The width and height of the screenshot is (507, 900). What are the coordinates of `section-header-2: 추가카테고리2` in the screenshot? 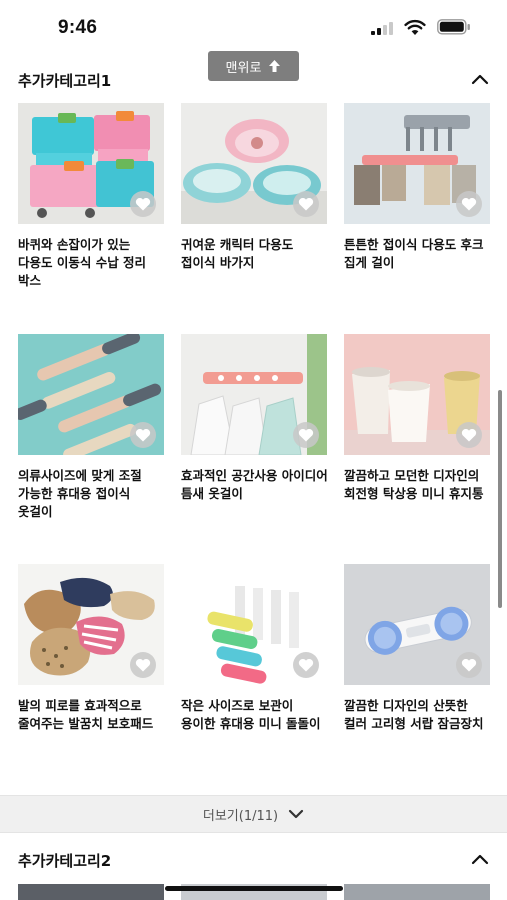 It's located at (253, 860).